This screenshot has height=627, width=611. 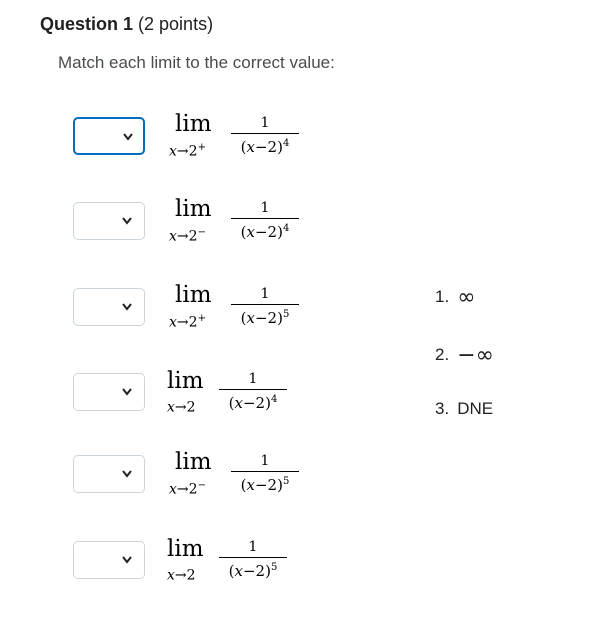 I want to click on match-row: lim x→2− 1 (x−2)4, so click(x=223, y=229).